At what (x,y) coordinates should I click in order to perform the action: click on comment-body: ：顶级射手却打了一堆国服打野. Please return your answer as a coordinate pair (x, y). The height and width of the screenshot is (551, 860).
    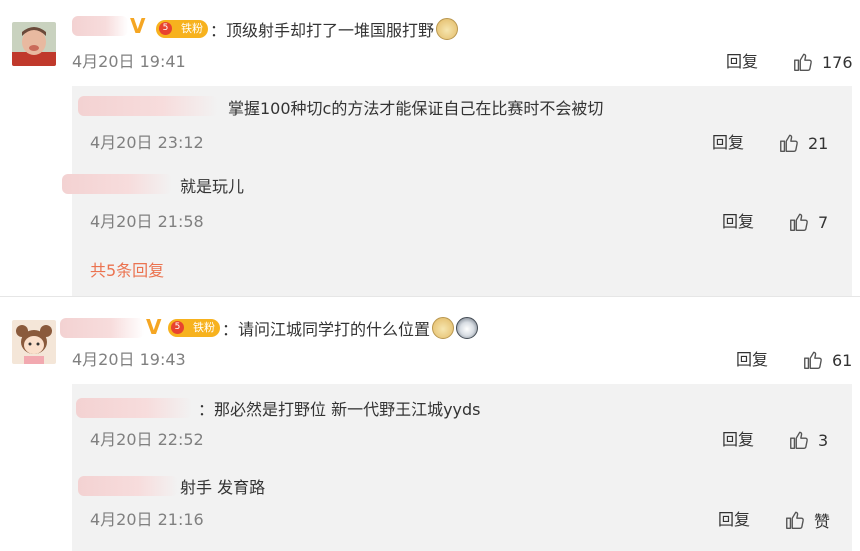
    Looking at the image, I should click on (322, 30).